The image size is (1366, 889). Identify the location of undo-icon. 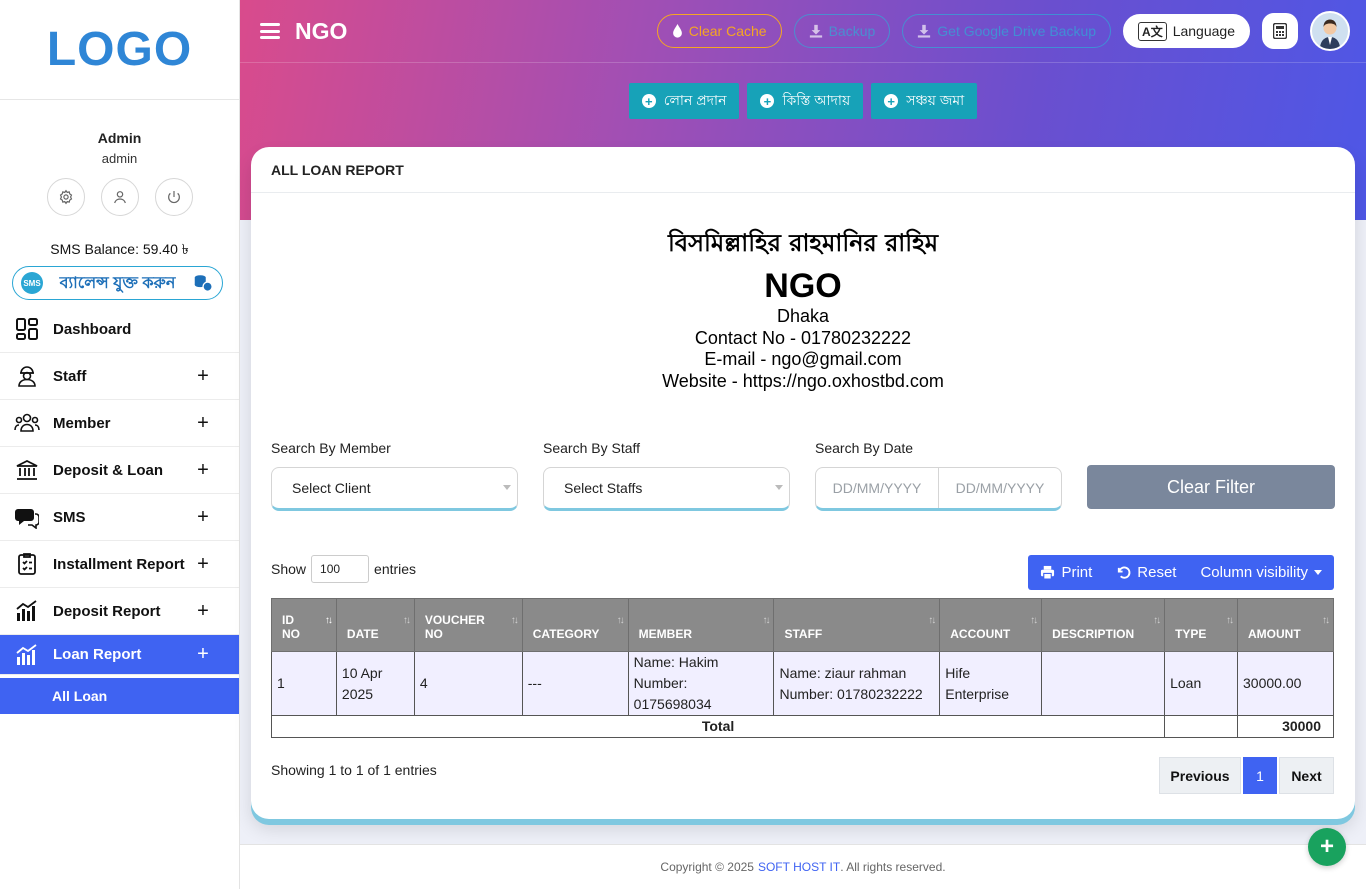
(1124, 572).